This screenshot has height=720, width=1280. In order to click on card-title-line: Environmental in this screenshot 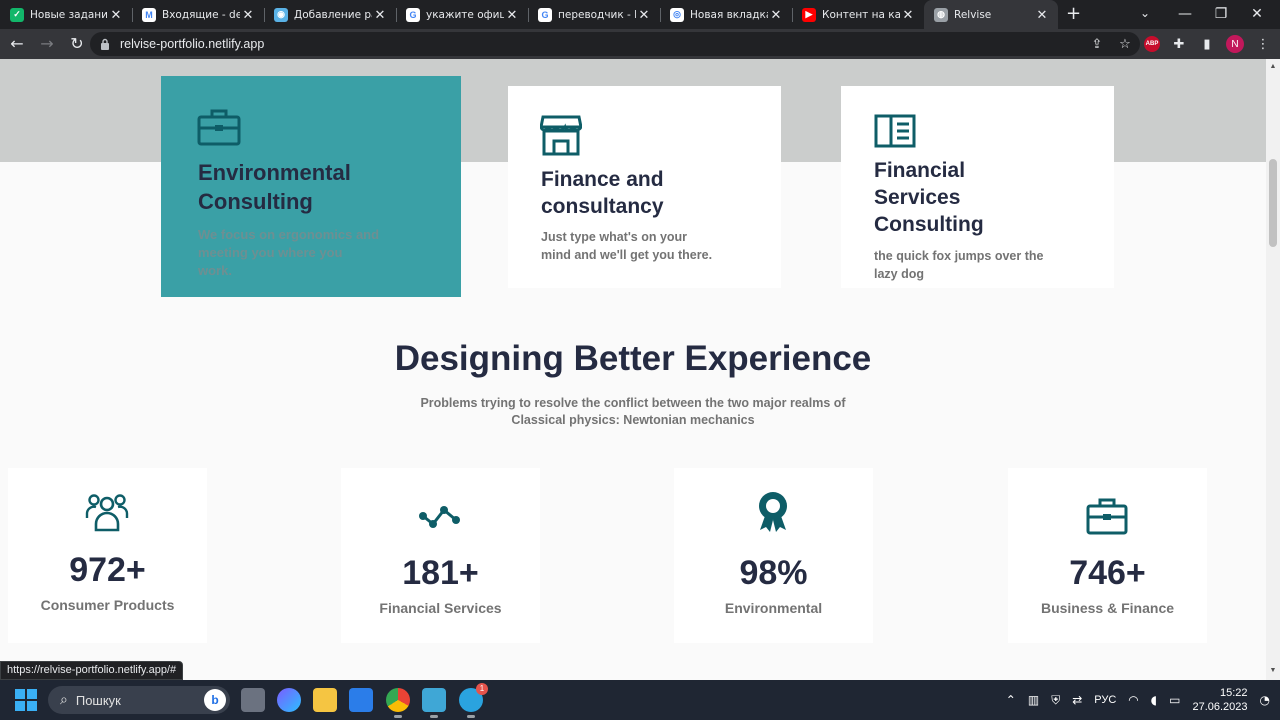, I will do `click(274, 172)`.